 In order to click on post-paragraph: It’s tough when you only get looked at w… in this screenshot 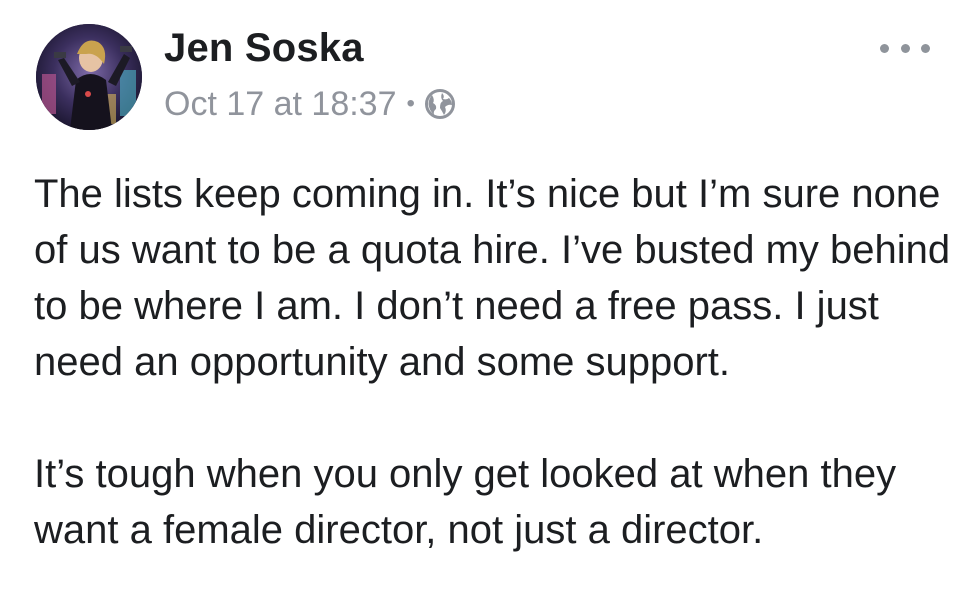, I will do `click(465, 502)`.